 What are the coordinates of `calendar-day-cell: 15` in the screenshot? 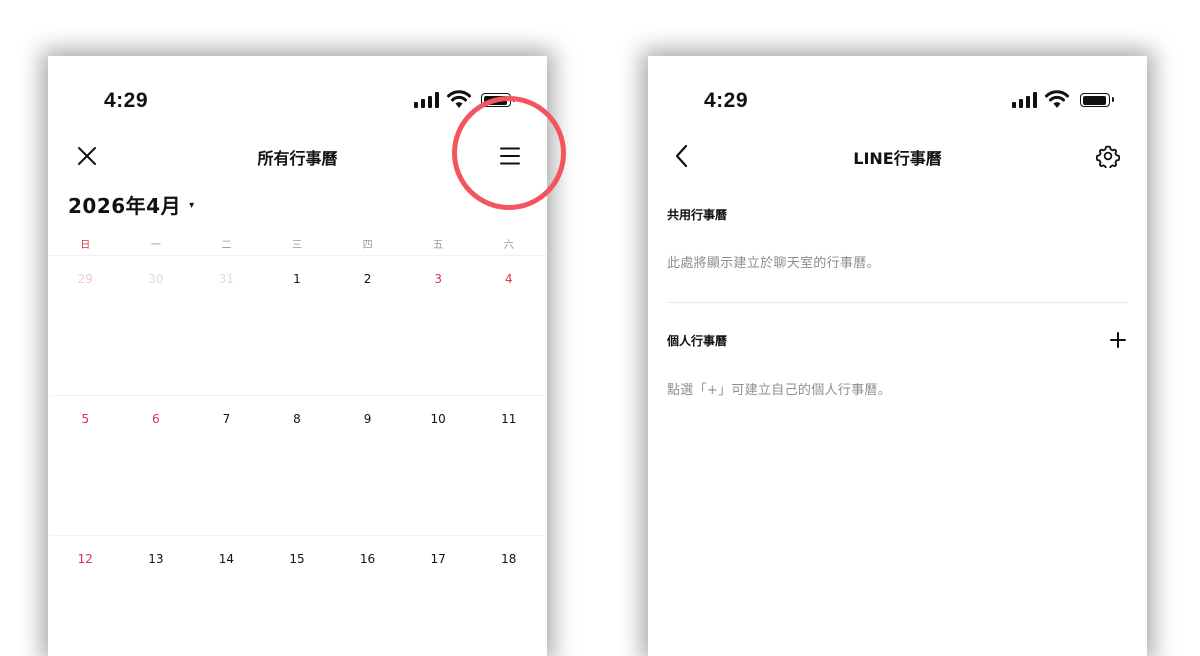 It's located at (297, 596).